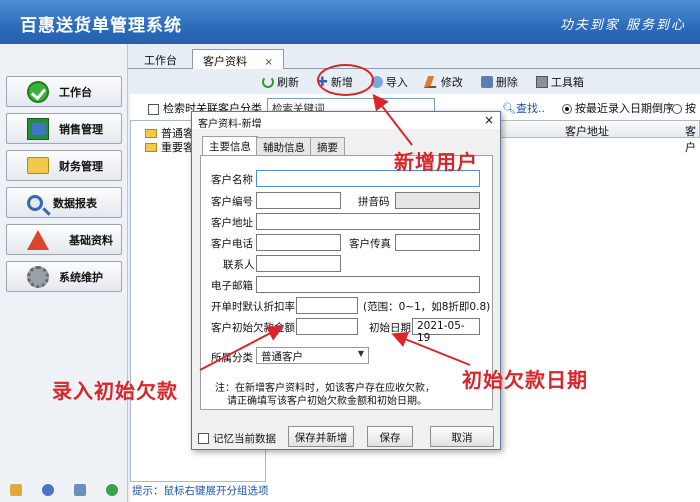 The width and height of the screenshot is (700, 502). What do you see at coordinates (81, 277) in the screenshot?
I see `sidebar-item-label: 系统维护` at bounding box center [81, 277].